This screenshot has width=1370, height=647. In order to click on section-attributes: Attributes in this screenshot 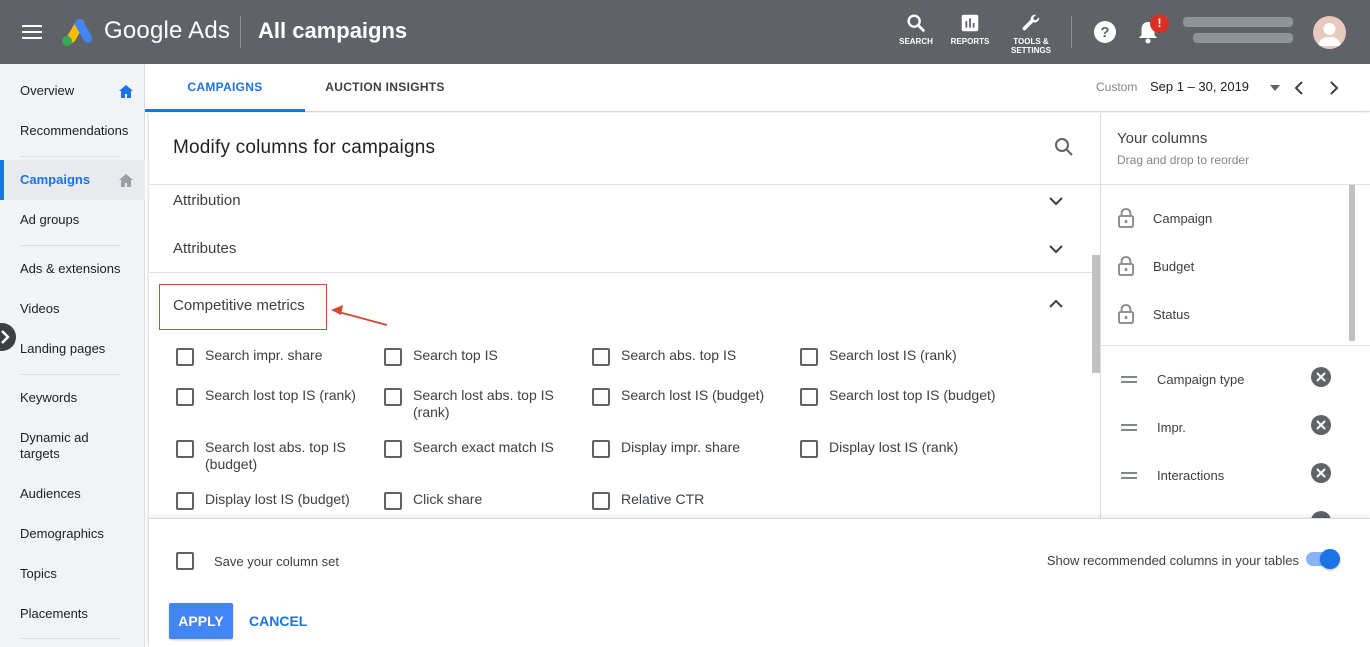, I will do `click(204, 248)`.